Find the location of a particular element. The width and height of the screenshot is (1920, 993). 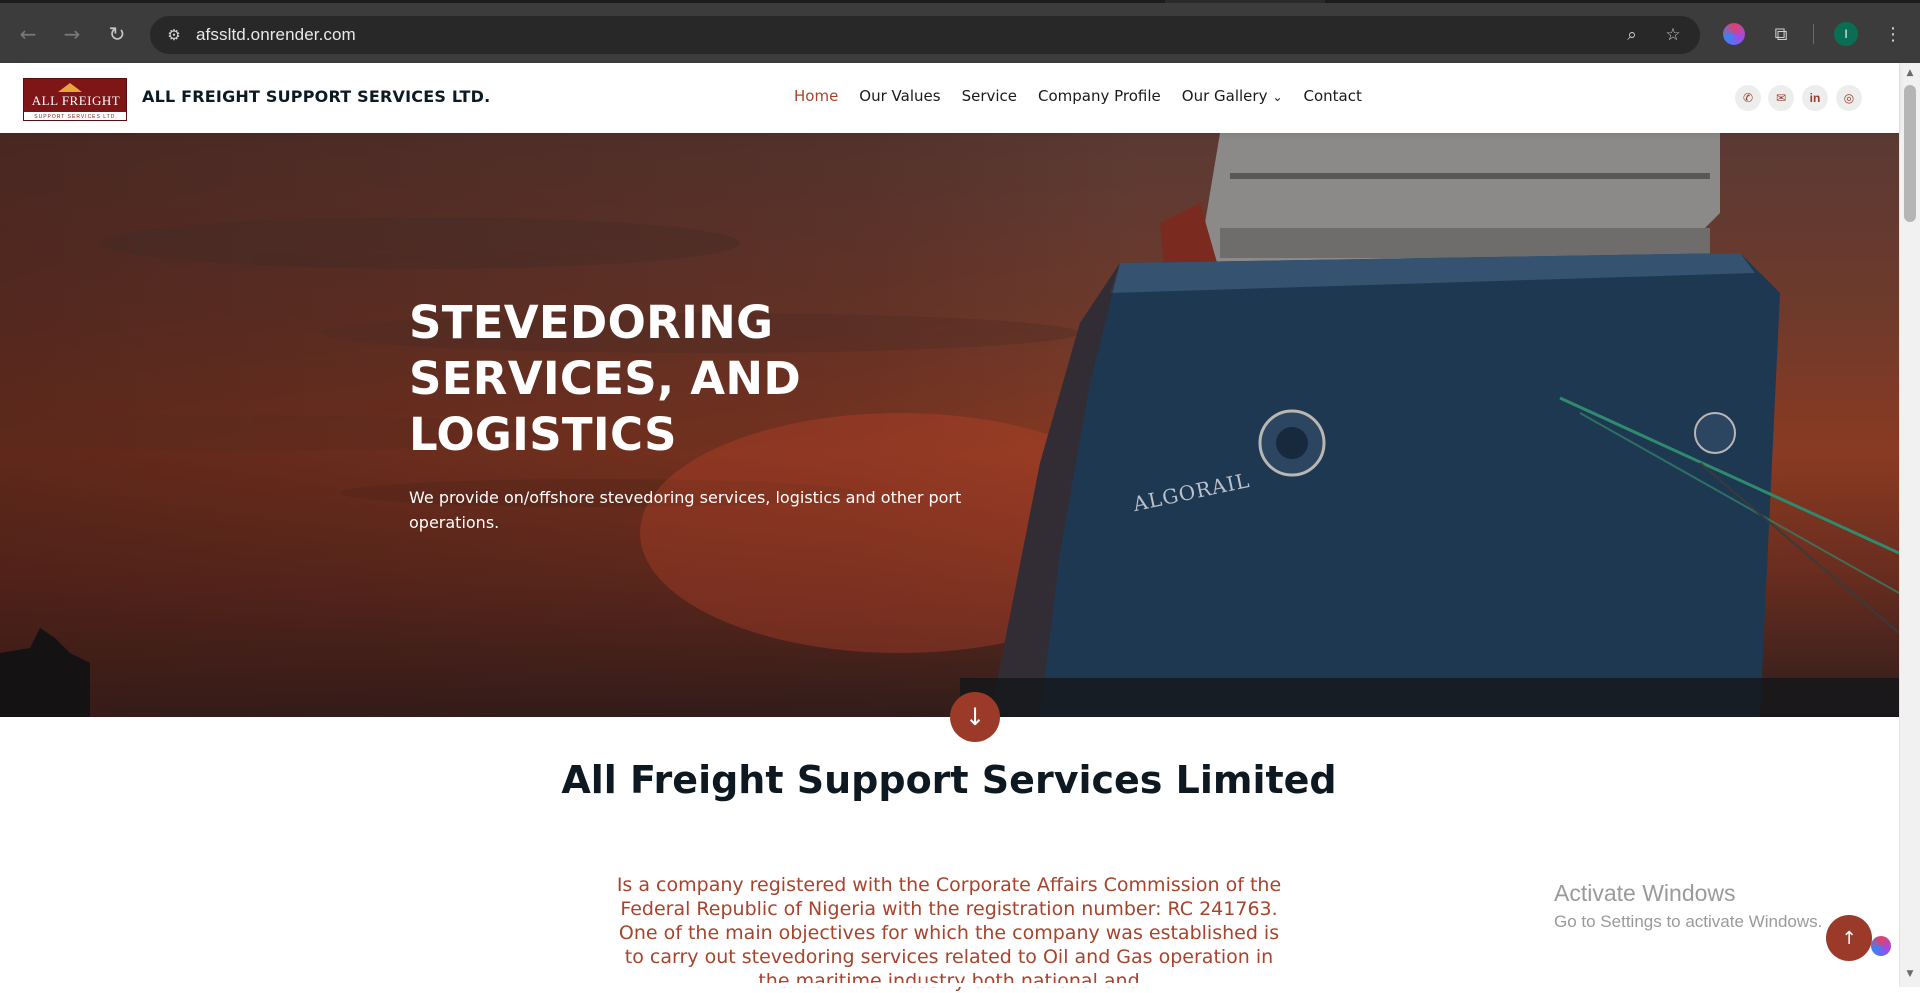

extensions-puzzle-icon: ⧉ is located at coordinates (1781, 34).